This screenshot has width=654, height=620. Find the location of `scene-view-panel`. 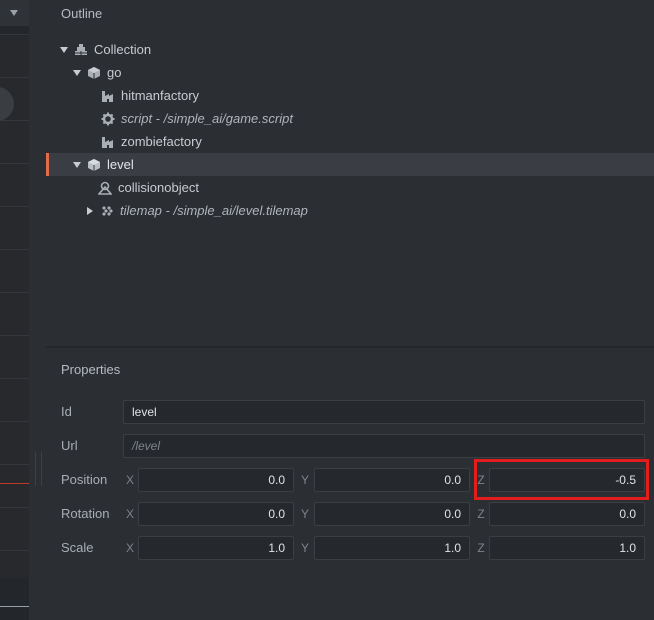

scene-view-panel is located at coordinates (15, 310).